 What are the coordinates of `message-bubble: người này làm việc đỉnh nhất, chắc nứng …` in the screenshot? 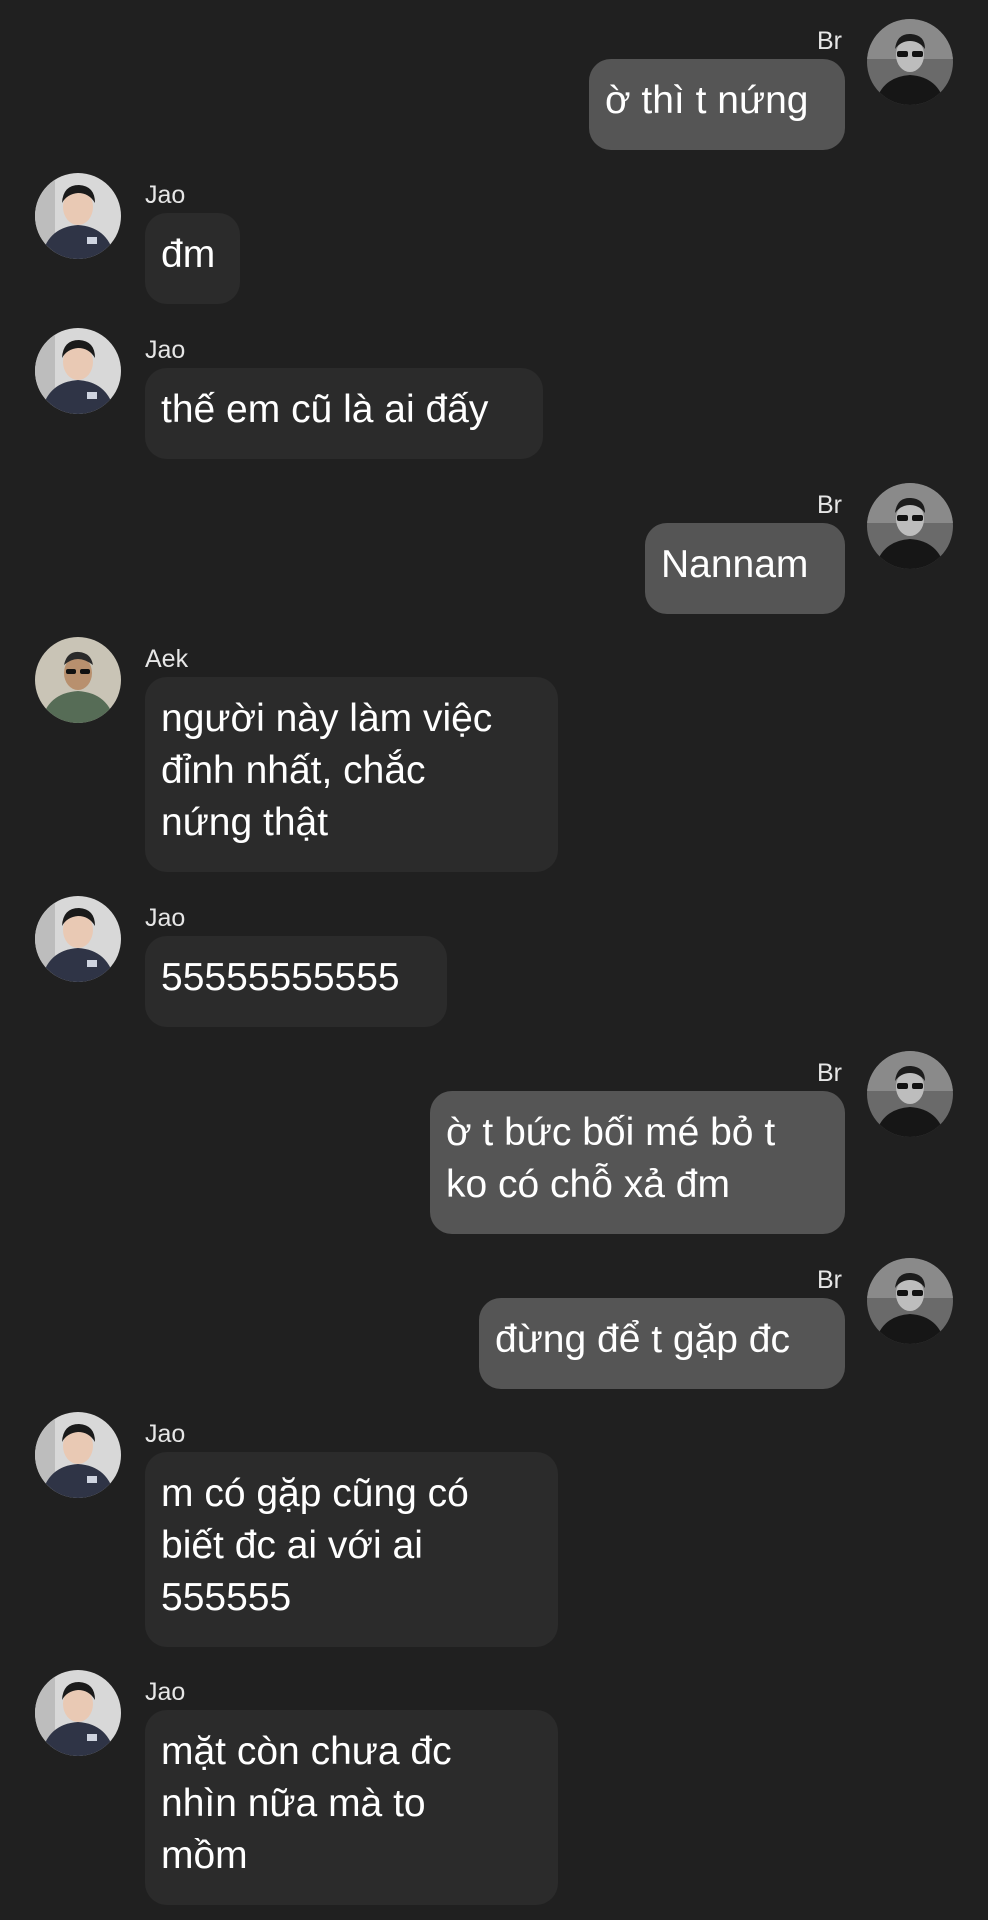 It's located at (351, 774).